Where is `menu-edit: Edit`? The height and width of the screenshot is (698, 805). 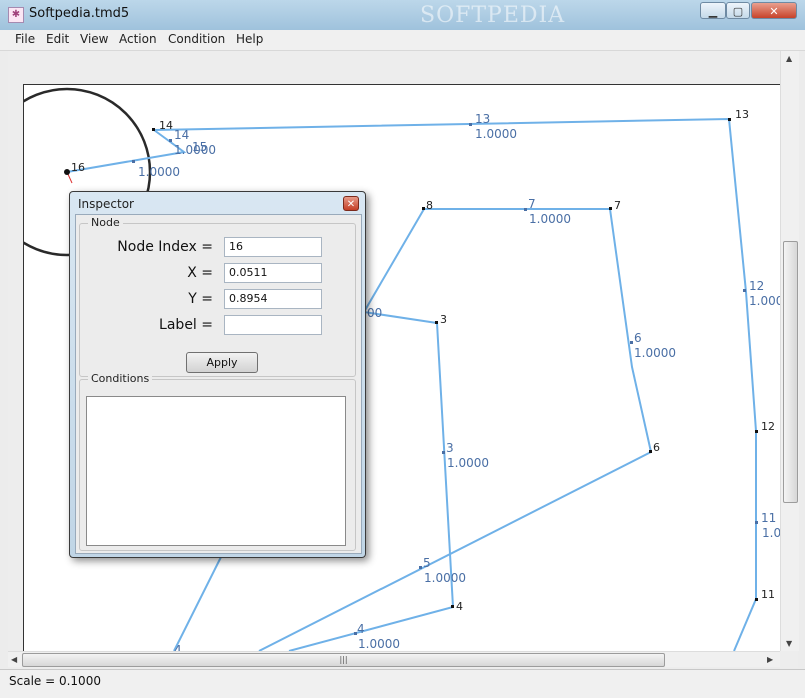 menu-edit: Edit is located at coordinates (57, 39).